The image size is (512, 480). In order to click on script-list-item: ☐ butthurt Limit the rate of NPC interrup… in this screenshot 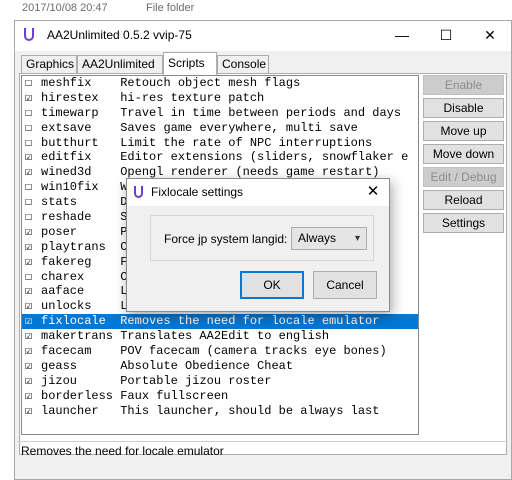, I will do `click(220, 143)`.